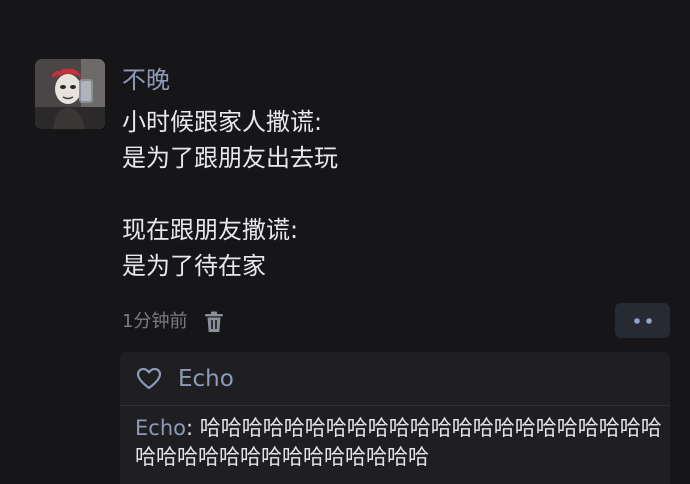  Describe the element at coordinates (222, 122) in the screenshot. I see `post-line: 小时候跟家人撒谎:` at that location.